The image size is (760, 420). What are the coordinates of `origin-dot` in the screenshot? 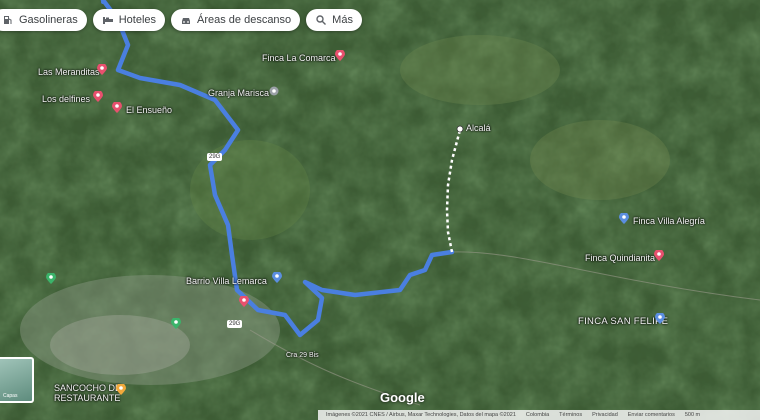 It's located at (103, 2).